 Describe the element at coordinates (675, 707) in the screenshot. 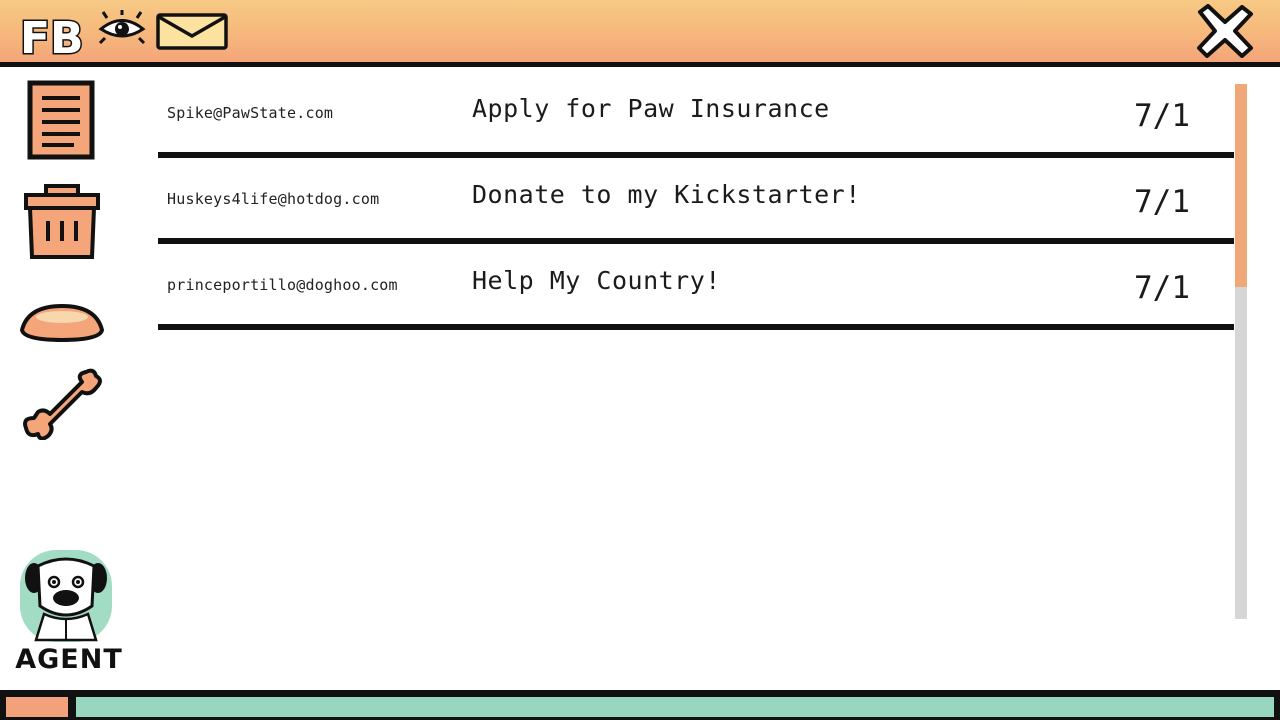

I see `taskbar-main` at that location.